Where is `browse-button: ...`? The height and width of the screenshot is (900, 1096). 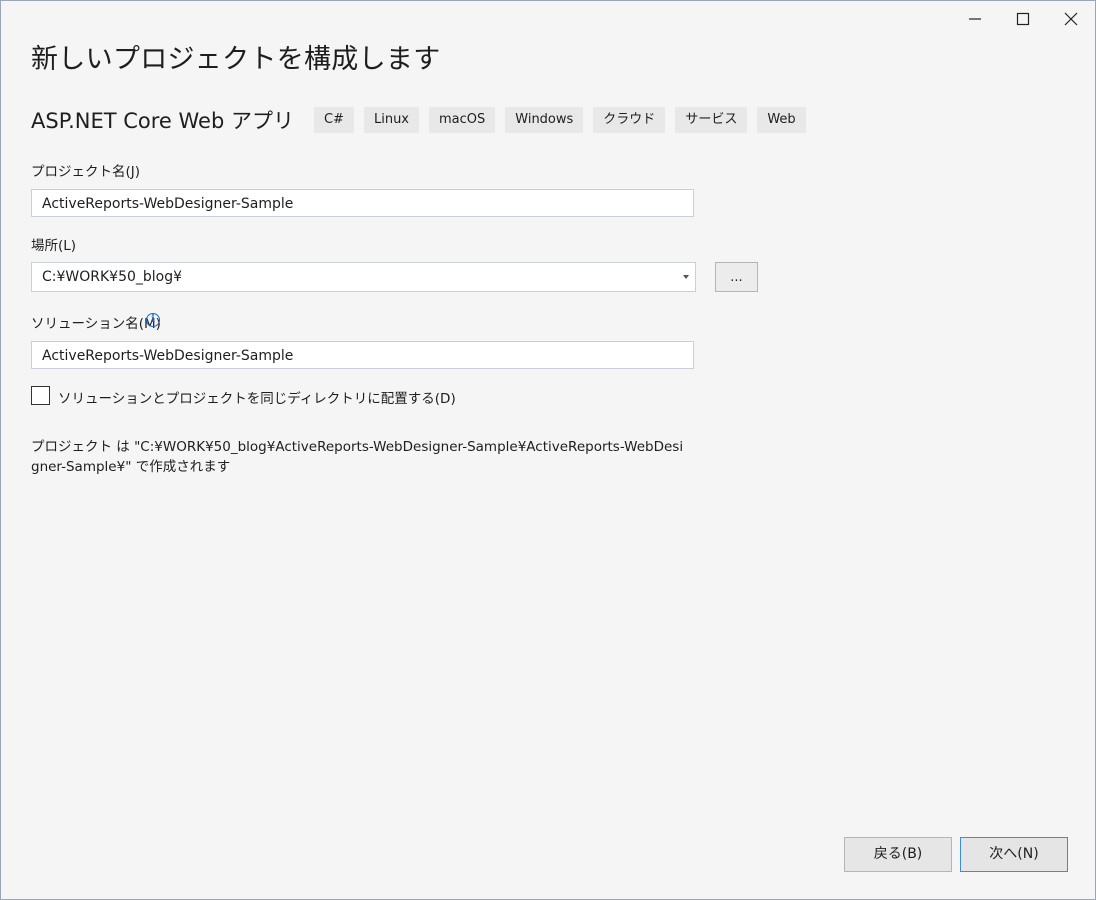 browse-button: ... is located at coordinates (736, 277).